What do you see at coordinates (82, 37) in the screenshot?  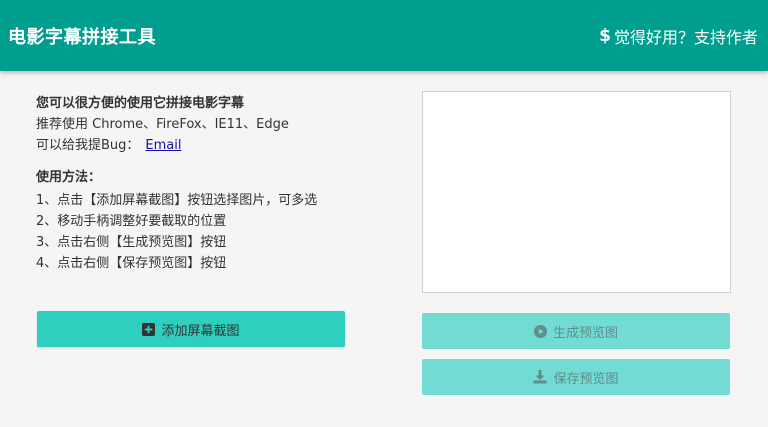 I see `app-title: 电影字幕拼接工具` at bounding box center [82, 37].